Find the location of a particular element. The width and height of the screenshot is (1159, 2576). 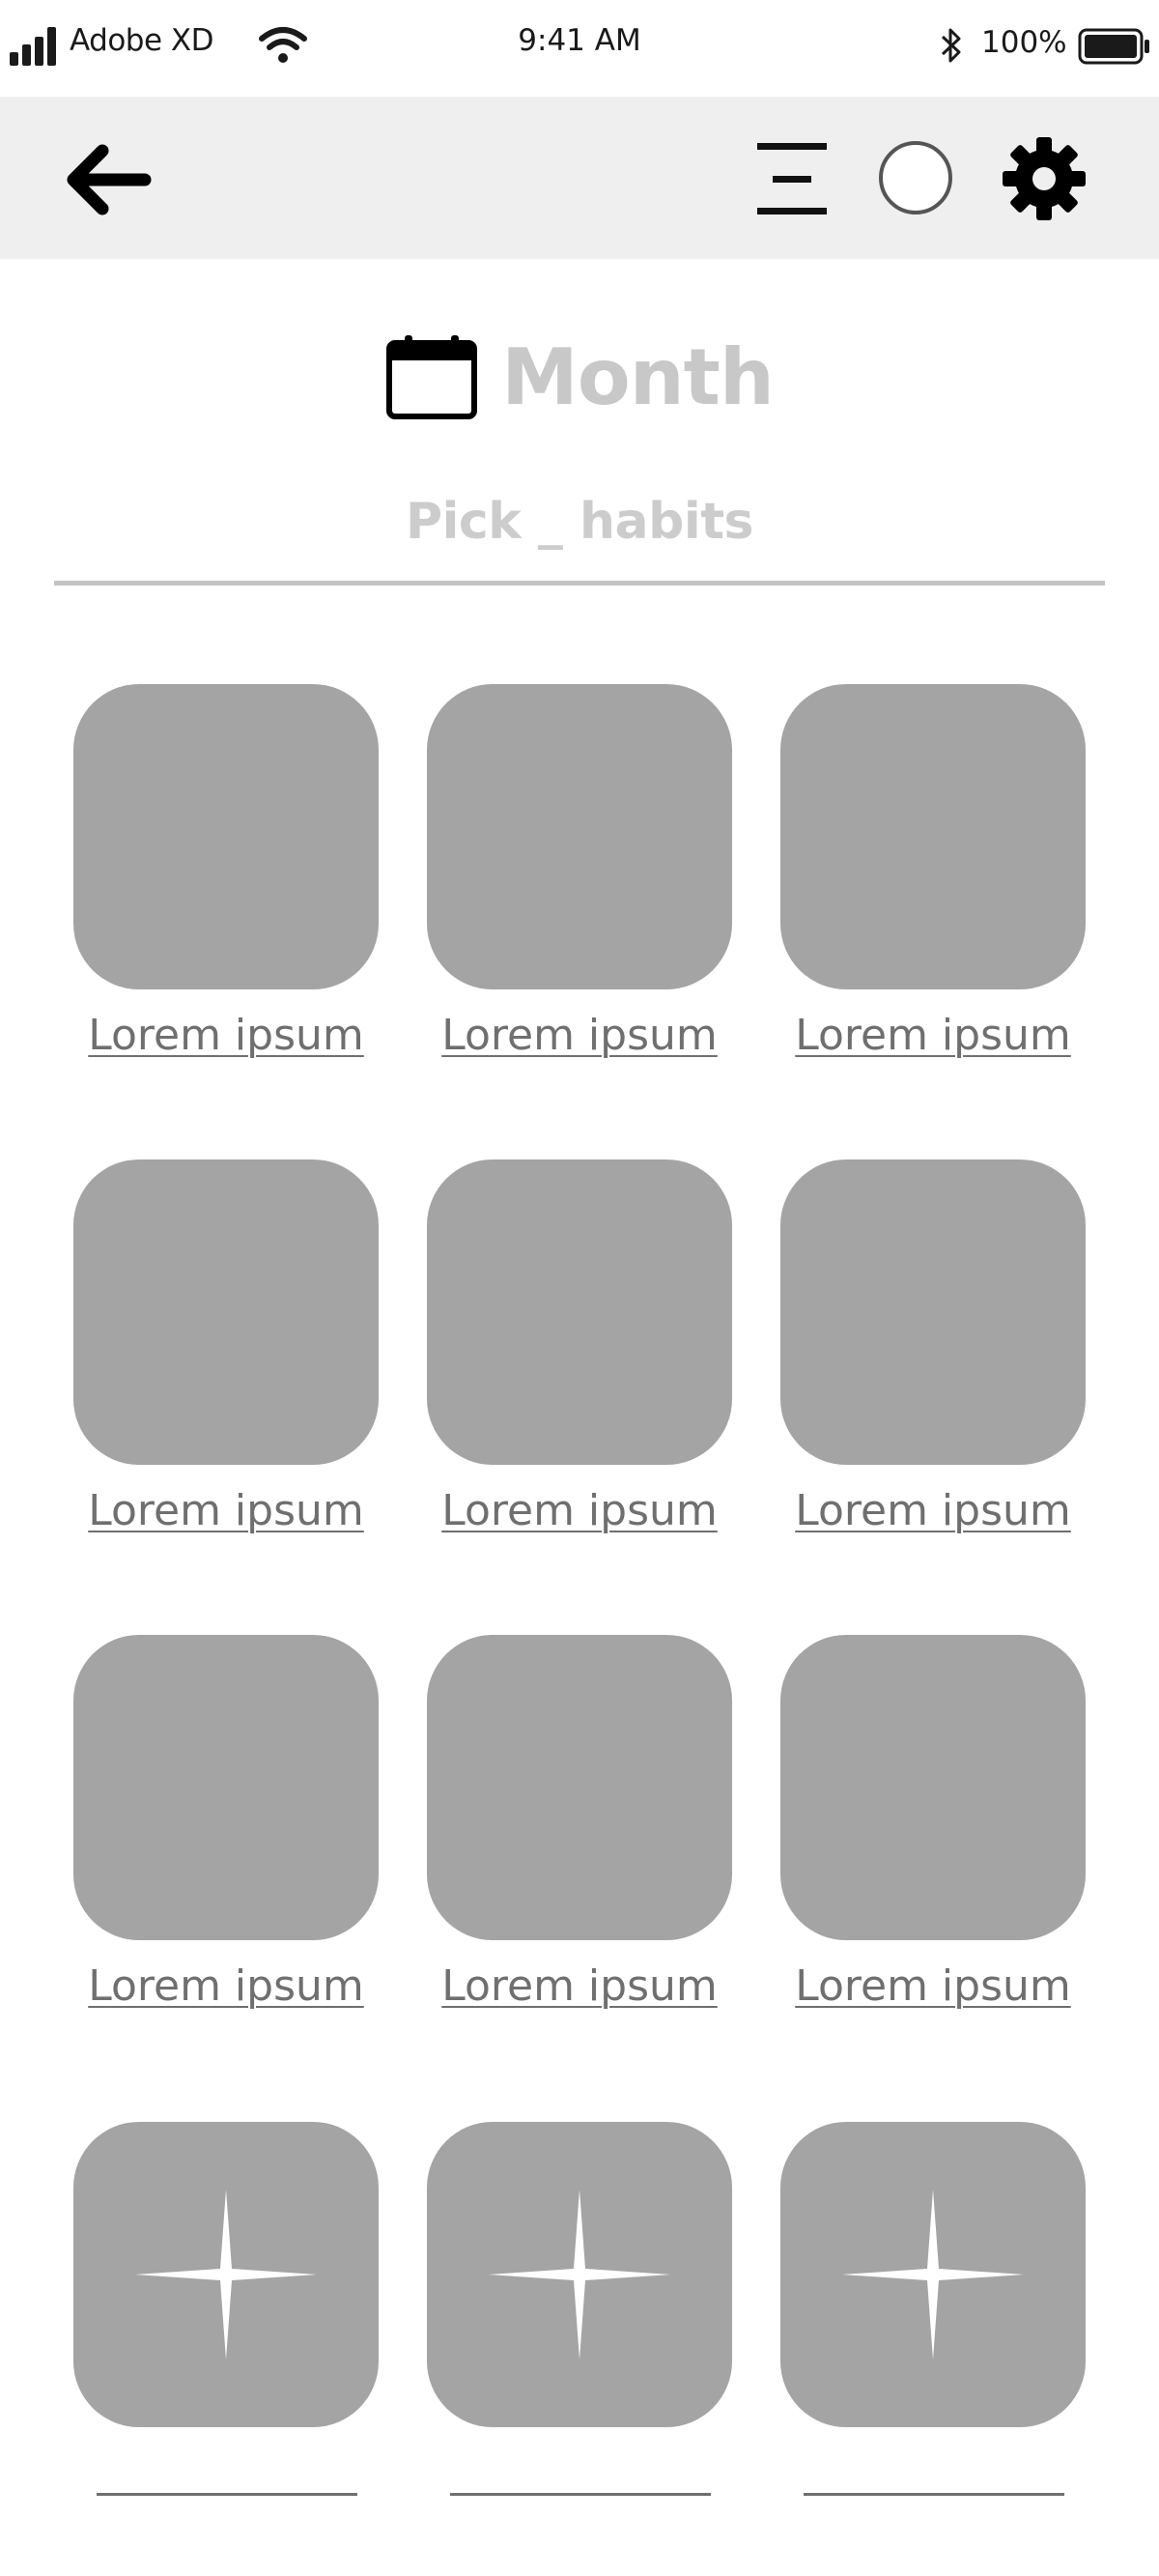

bluetooth-icon is located at coordinates (952, 46).